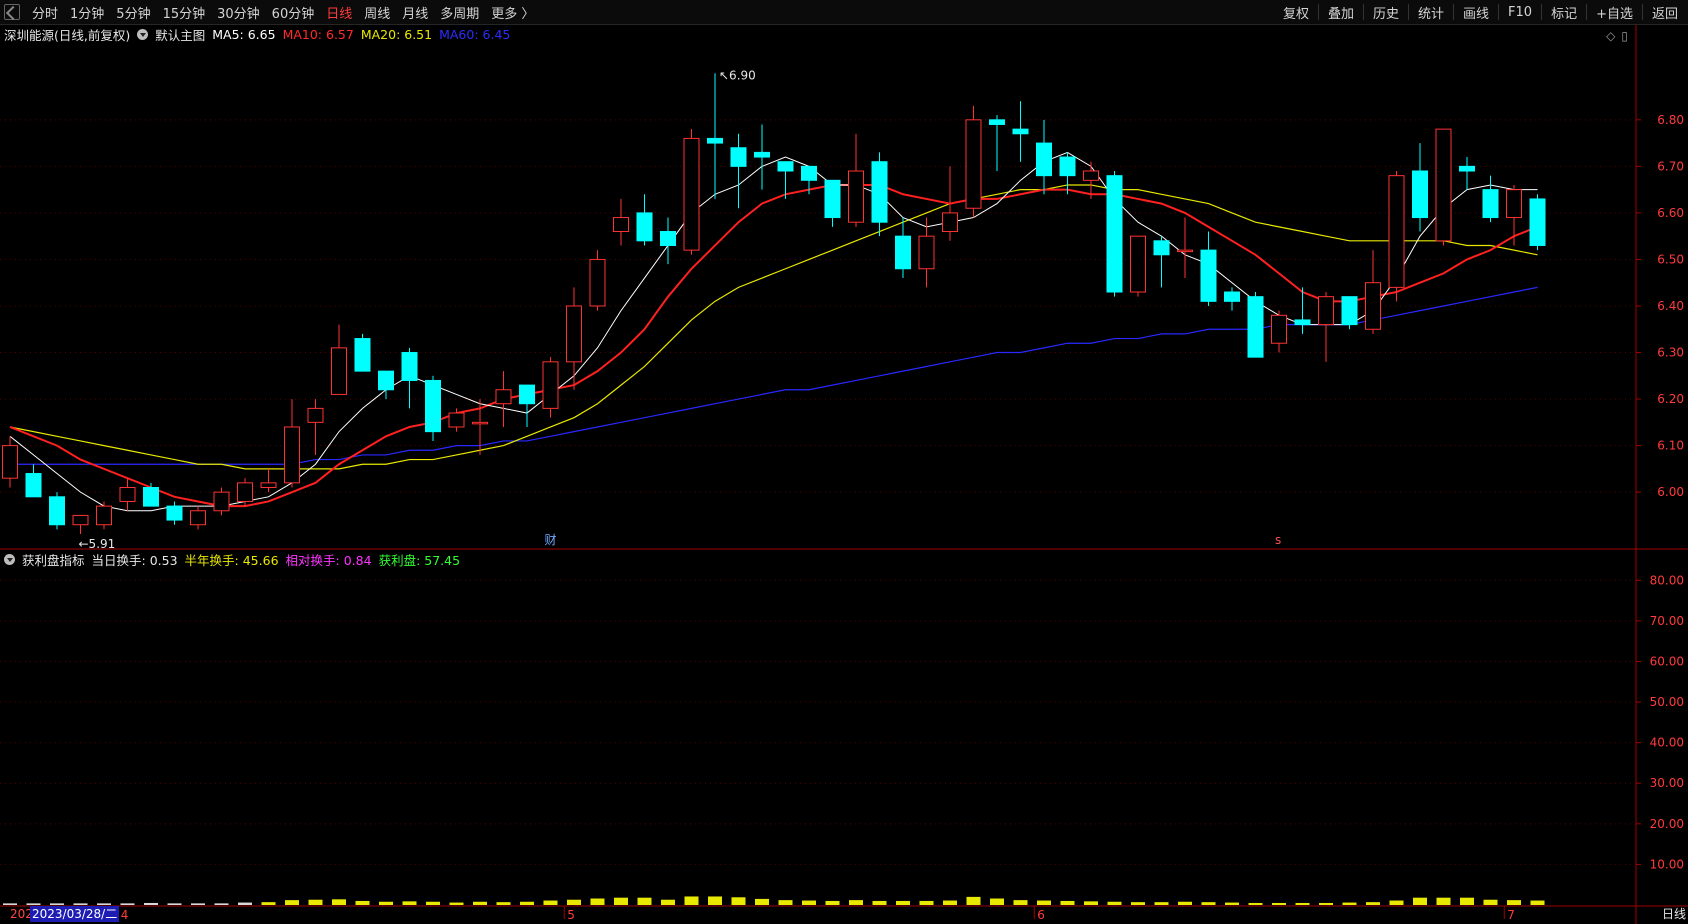 This screenshot has width=1688, height=924. What do you see at coordinates (1667, 661) in the screenshot?
I see `indicator-tick-label: 60.00` at bounding box center [1667, 661].